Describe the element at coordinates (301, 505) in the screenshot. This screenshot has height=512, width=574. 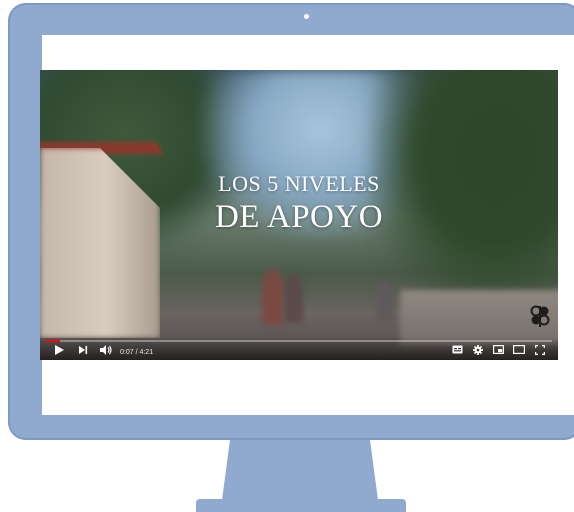
I see `monitor-stand-base` at that location.